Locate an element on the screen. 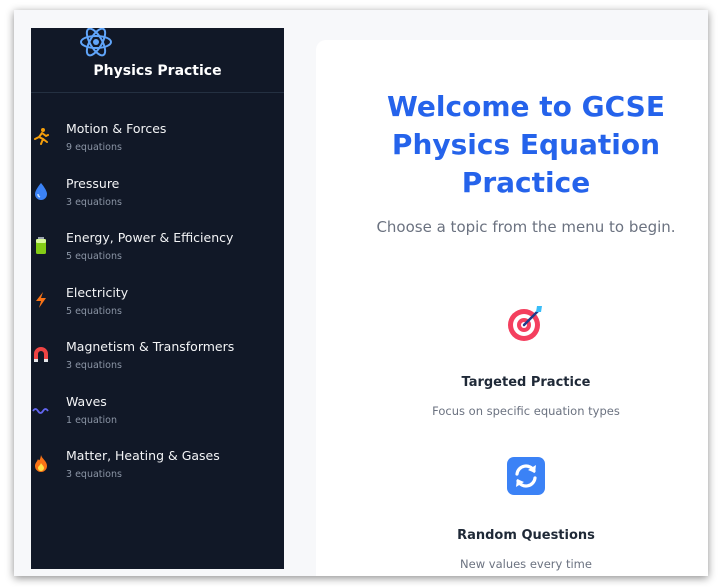 This screenshot has width=722, height=587. sidebar-title: Physics Practice is located at coordinates (157, 71).